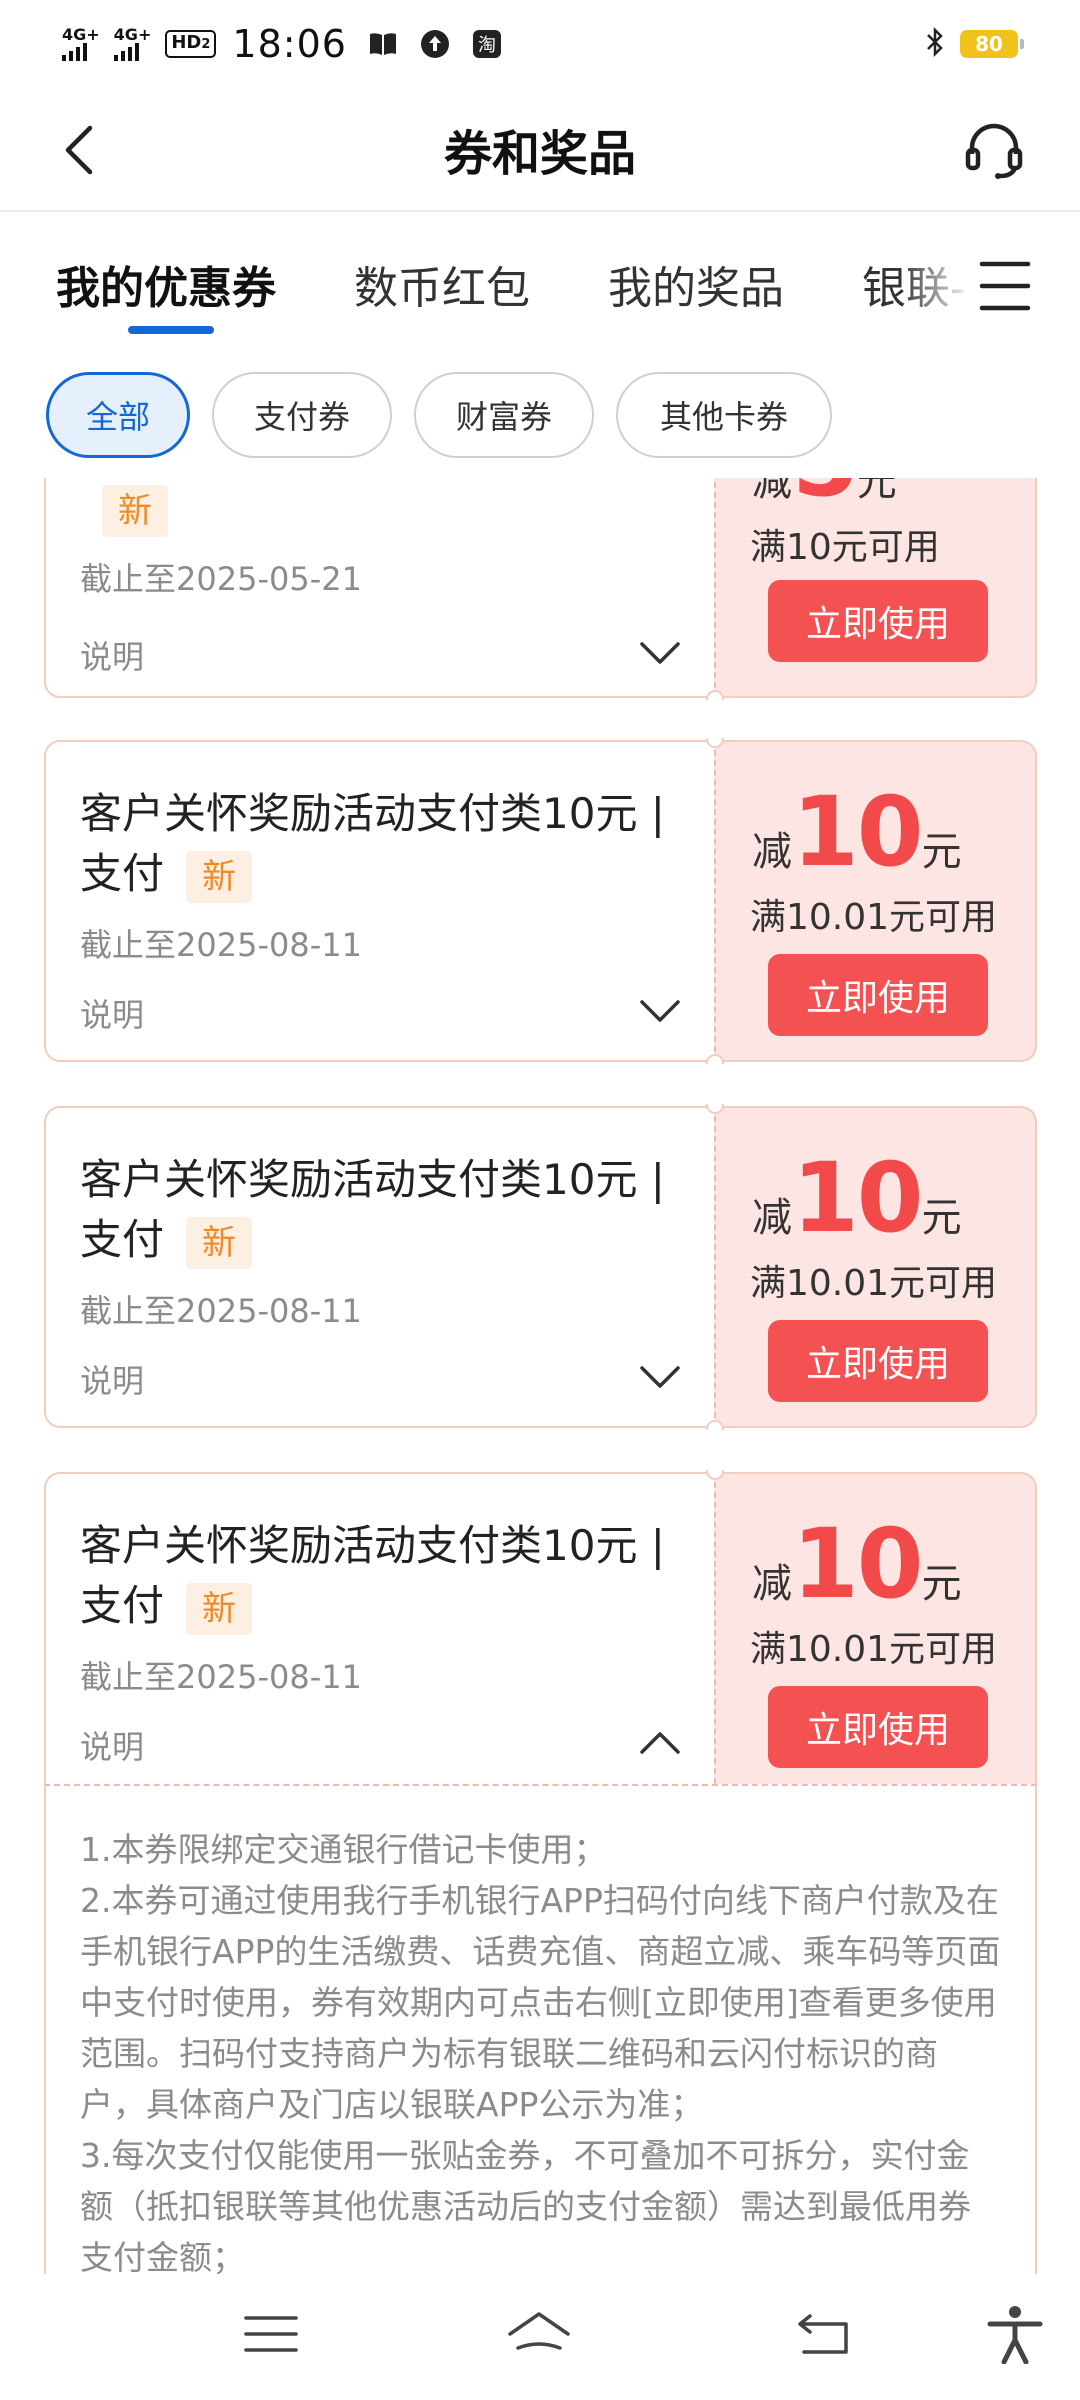  I want to click on status-time: 18:06, so click(289, 44).